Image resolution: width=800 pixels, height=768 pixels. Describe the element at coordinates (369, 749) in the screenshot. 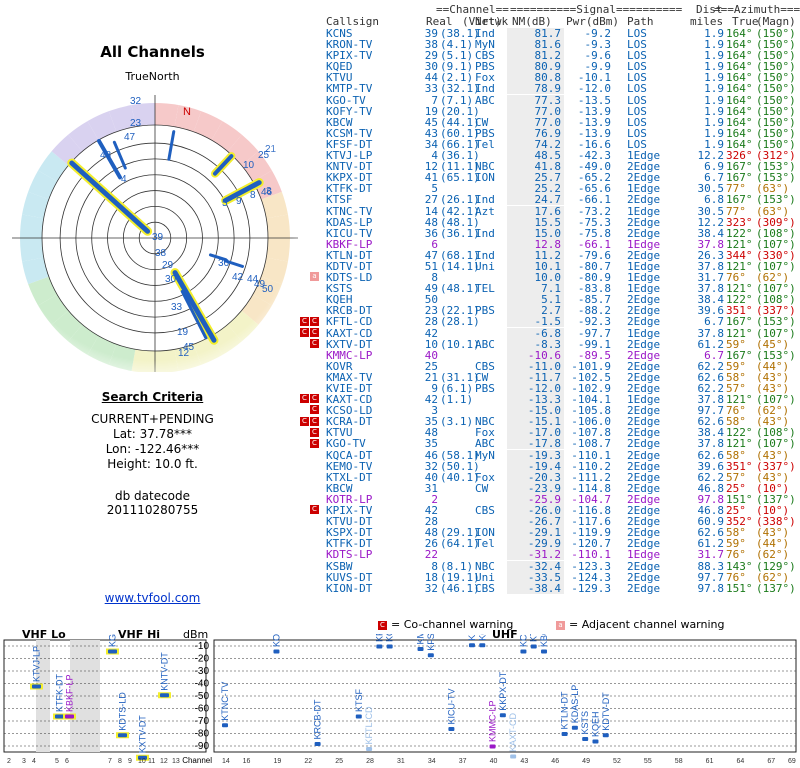

I see `KFTL-CD-bar` at that location.